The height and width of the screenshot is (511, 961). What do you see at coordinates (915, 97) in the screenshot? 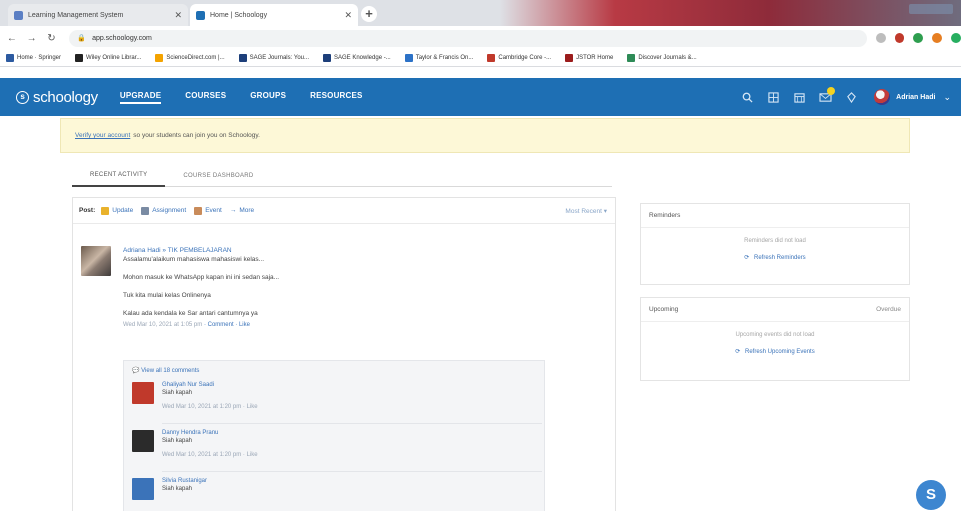
I see `user-name: Adrian Hadi` at bounding box center [915, 97].